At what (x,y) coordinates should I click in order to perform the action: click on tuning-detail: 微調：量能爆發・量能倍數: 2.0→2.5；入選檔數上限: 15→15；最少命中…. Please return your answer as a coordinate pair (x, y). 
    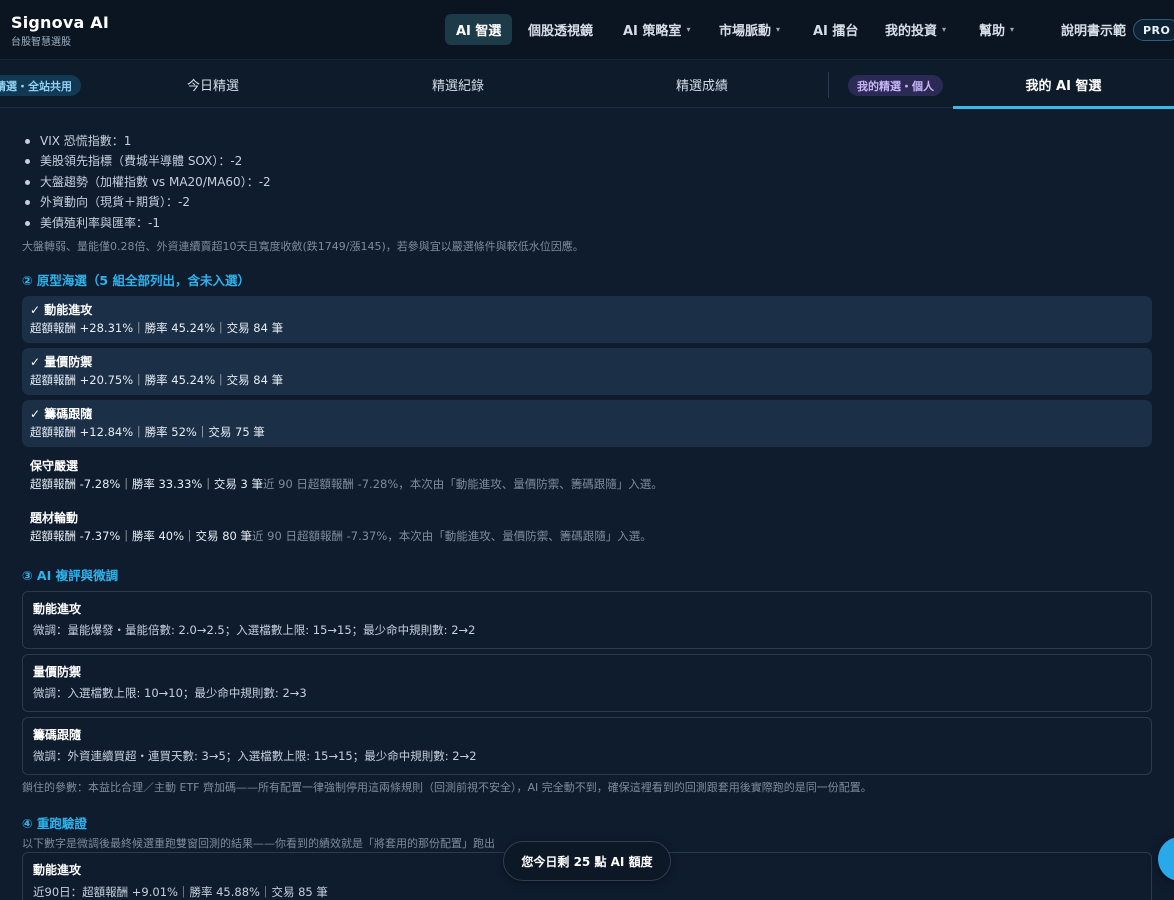
    Looking at the image, I should click on (254, 629).